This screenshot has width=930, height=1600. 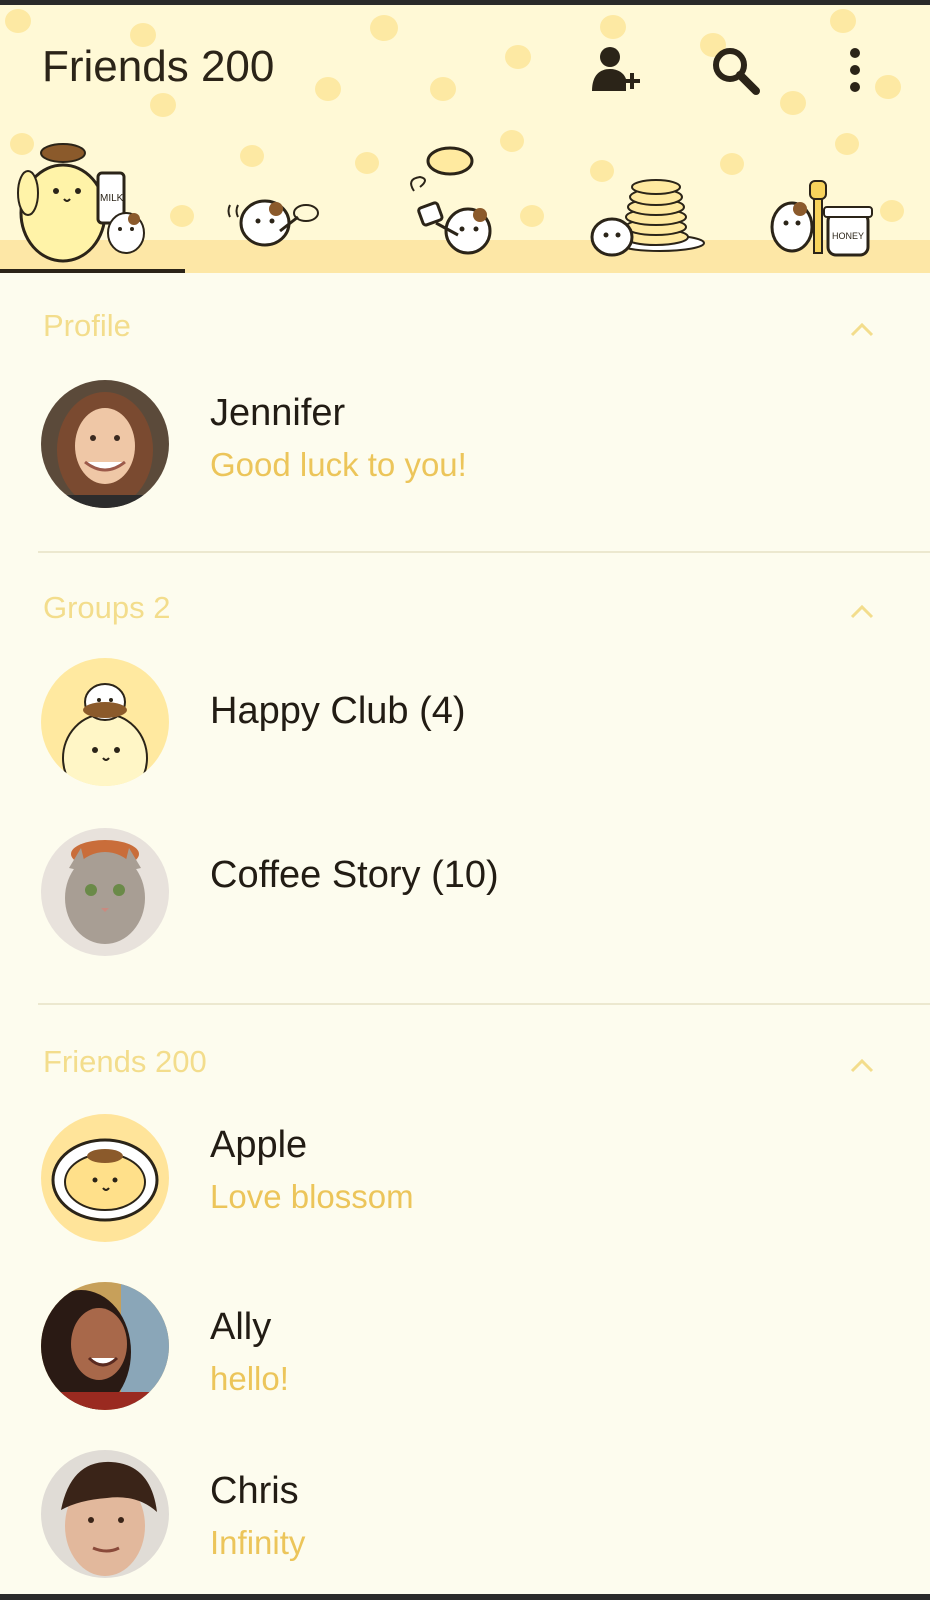 I want to click on section-title-friends: Friends 200, so click(x=125, y=1061).